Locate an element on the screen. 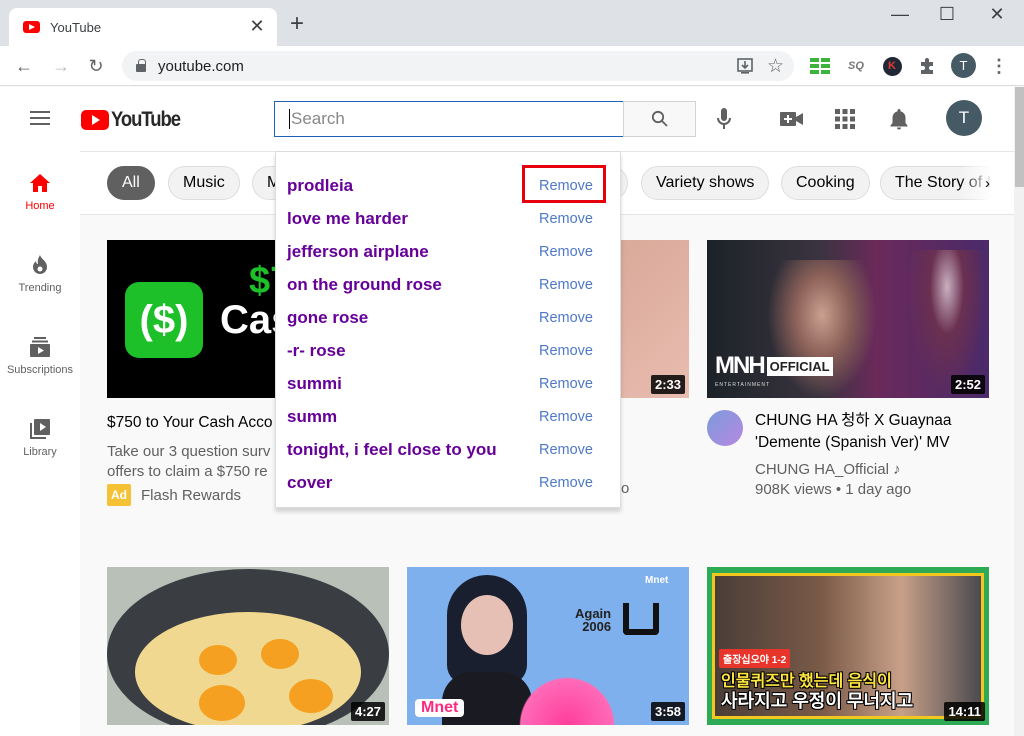 Image resolution: width=1024 pixels, height=736 pixels. browser-menu-icon: ⋮ is located at coordinates (999, 66).